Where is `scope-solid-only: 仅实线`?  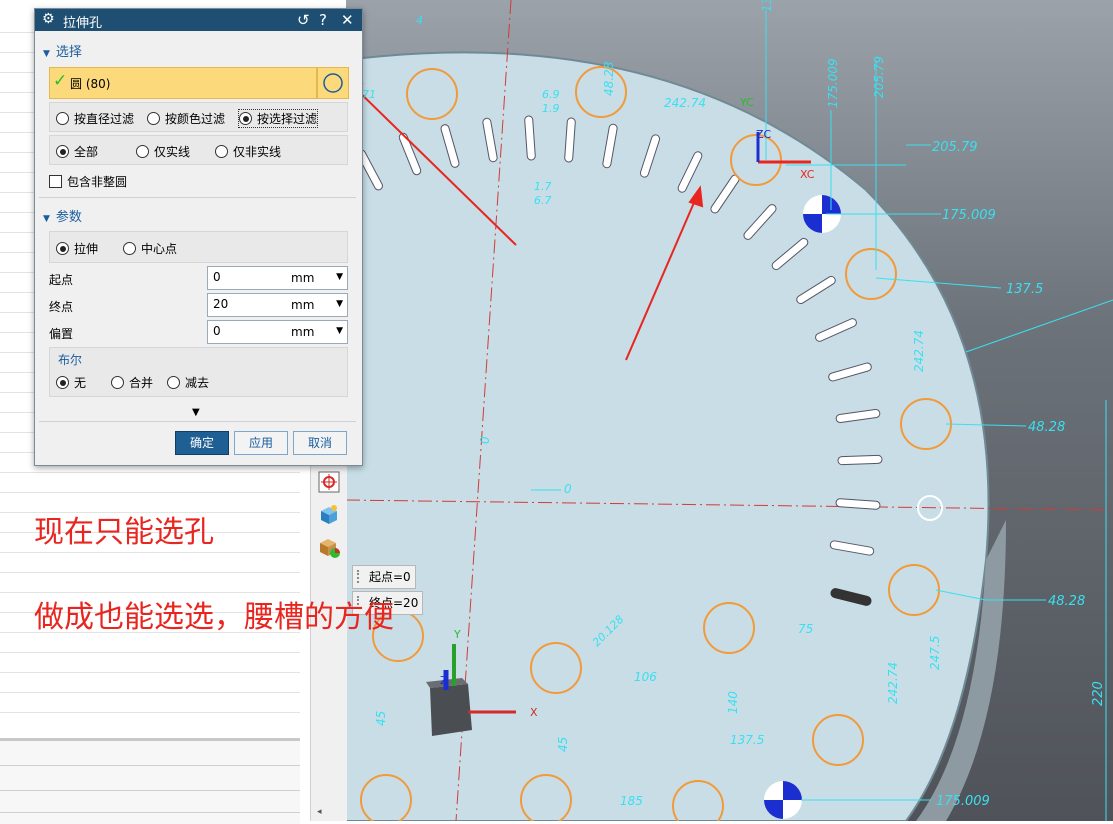 scope-solid-only: 仅实线 is located at coordinates (163, 151).